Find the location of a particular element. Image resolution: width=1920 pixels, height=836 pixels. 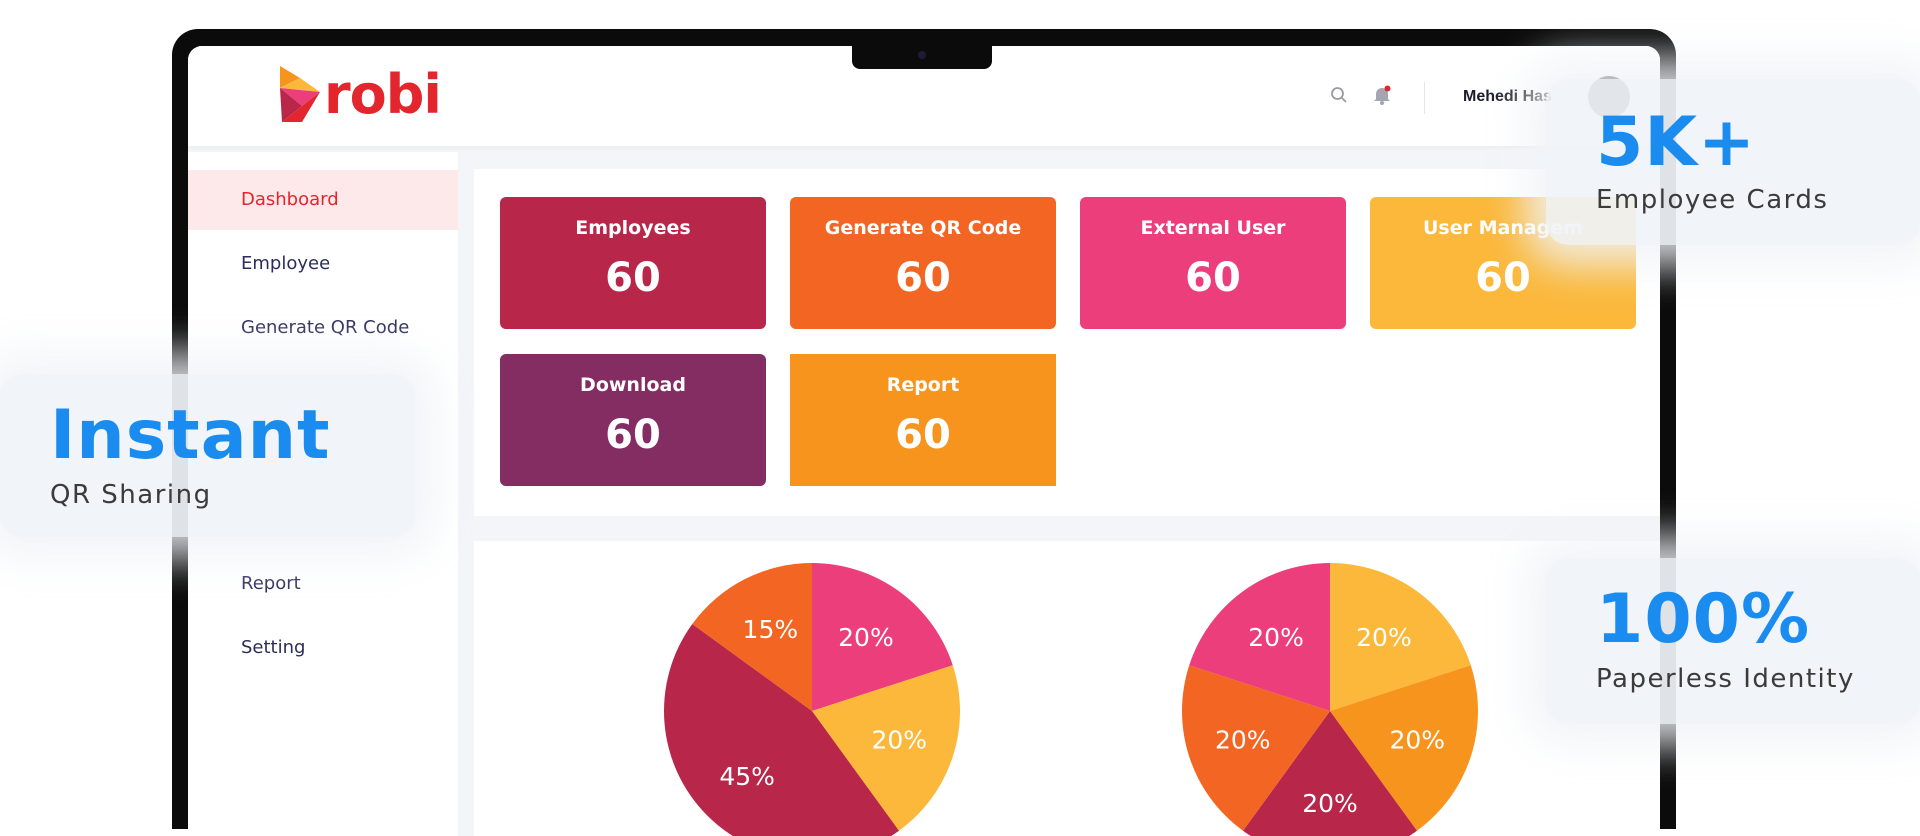

brand-name: robi is located at coordinates (383, 94).